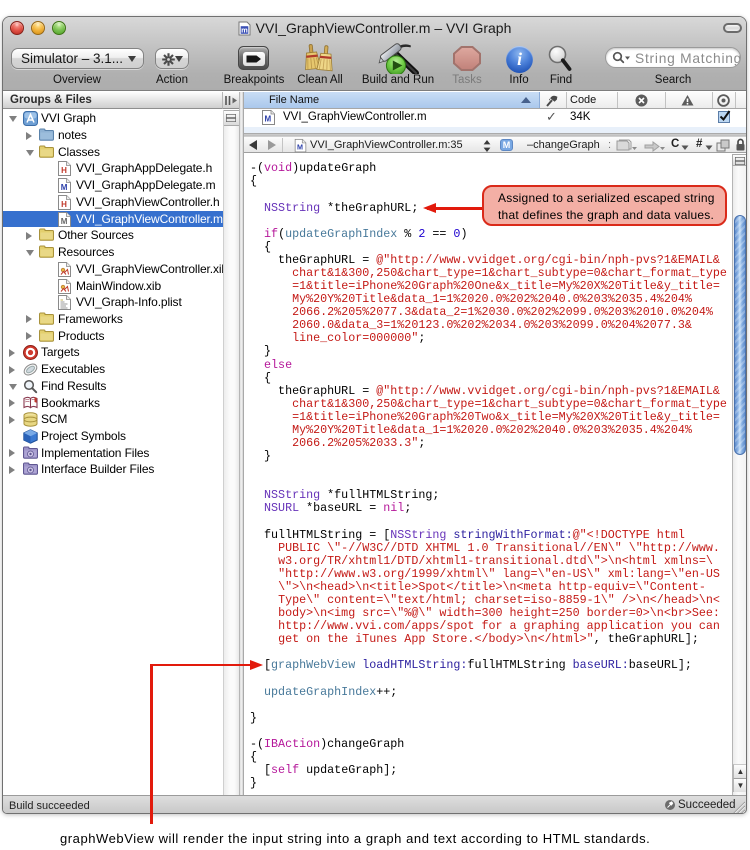 This screenshot has width=750, height=850. Describe the element at coordinates (244, 29) in the screenshot. I see `svg-text: m` at that location.